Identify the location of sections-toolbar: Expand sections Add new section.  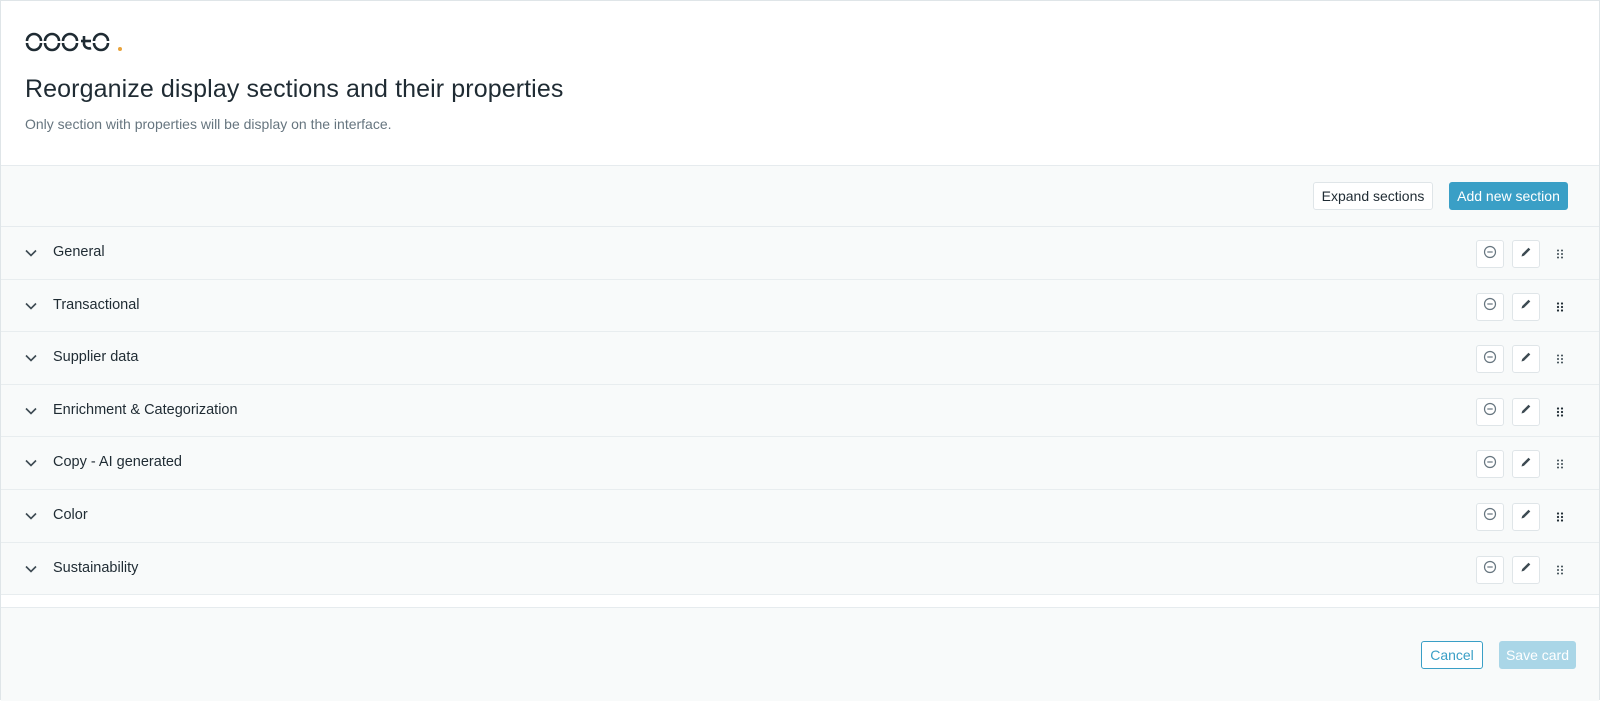
(800, 196).